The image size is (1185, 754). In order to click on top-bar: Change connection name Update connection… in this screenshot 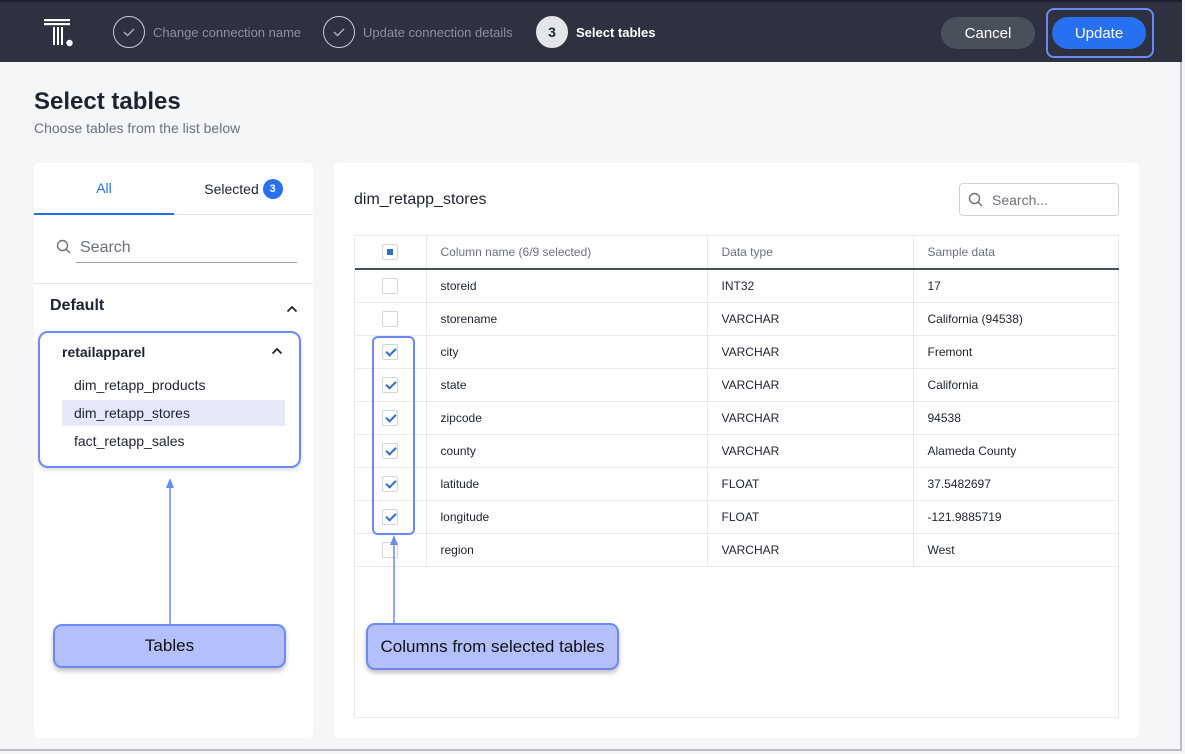, I will do `click(591, 31)`.